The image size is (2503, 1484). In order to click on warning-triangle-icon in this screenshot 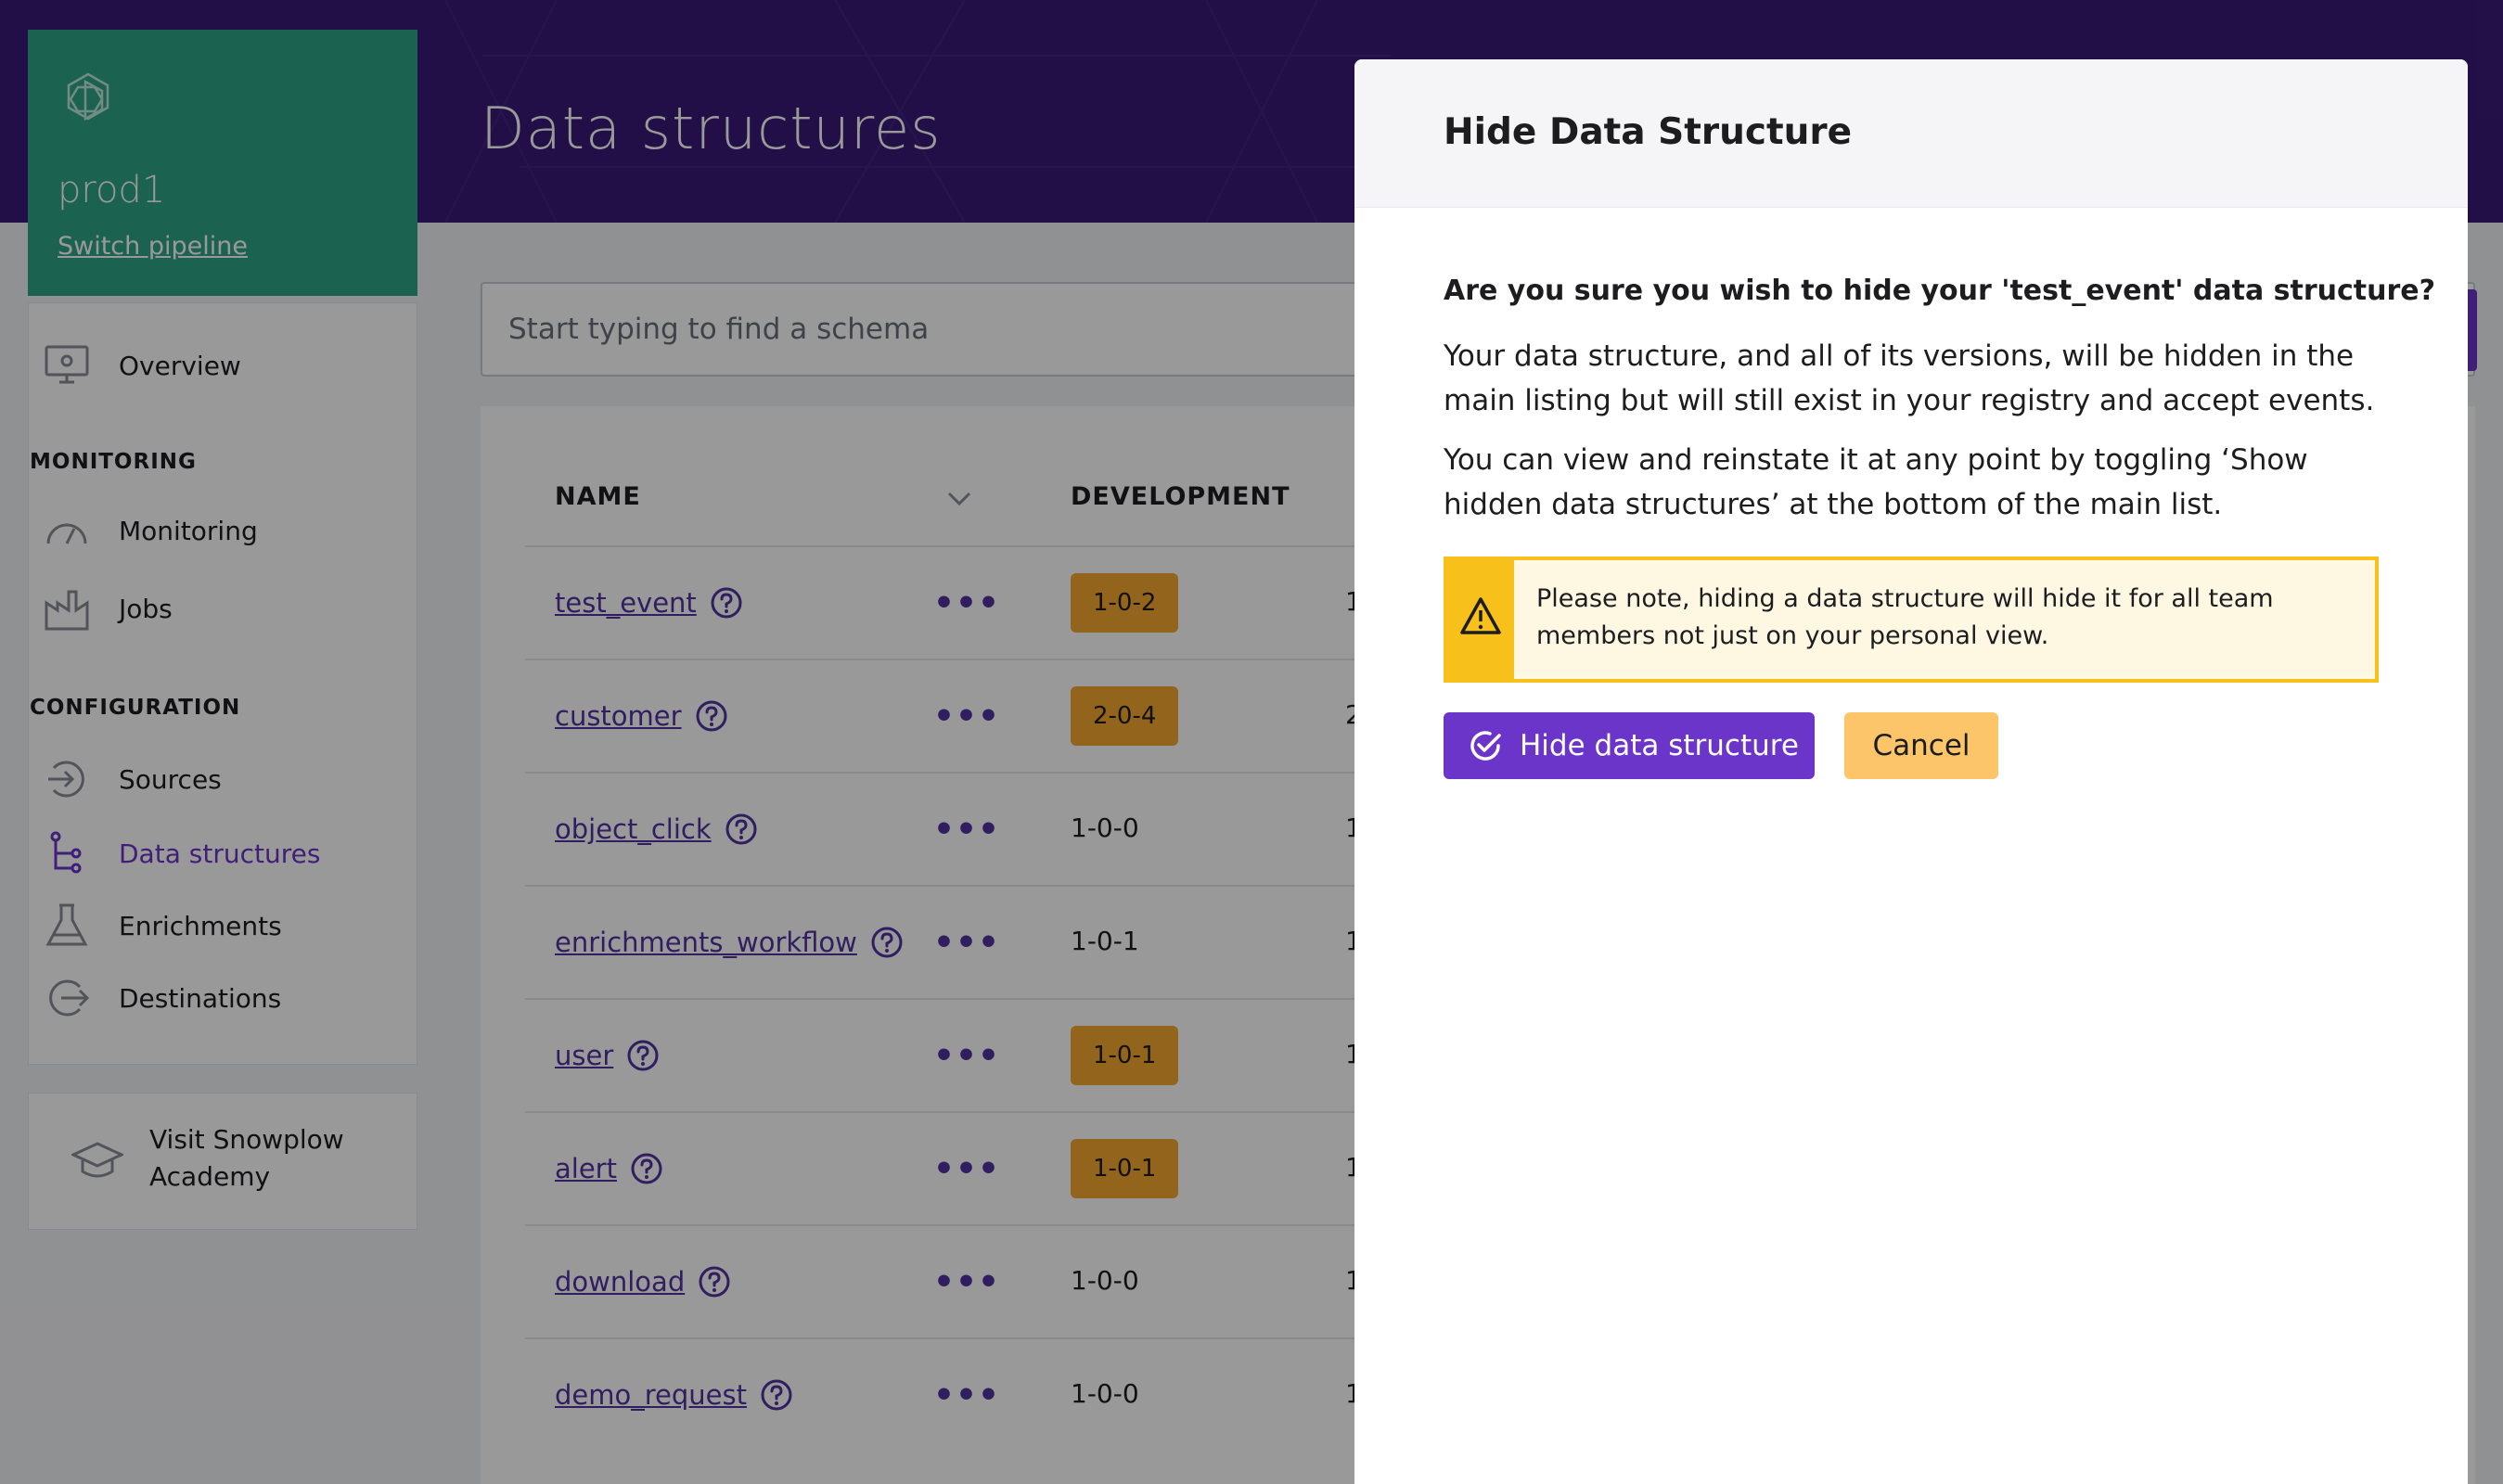, I will do `click(1480, 615)`.